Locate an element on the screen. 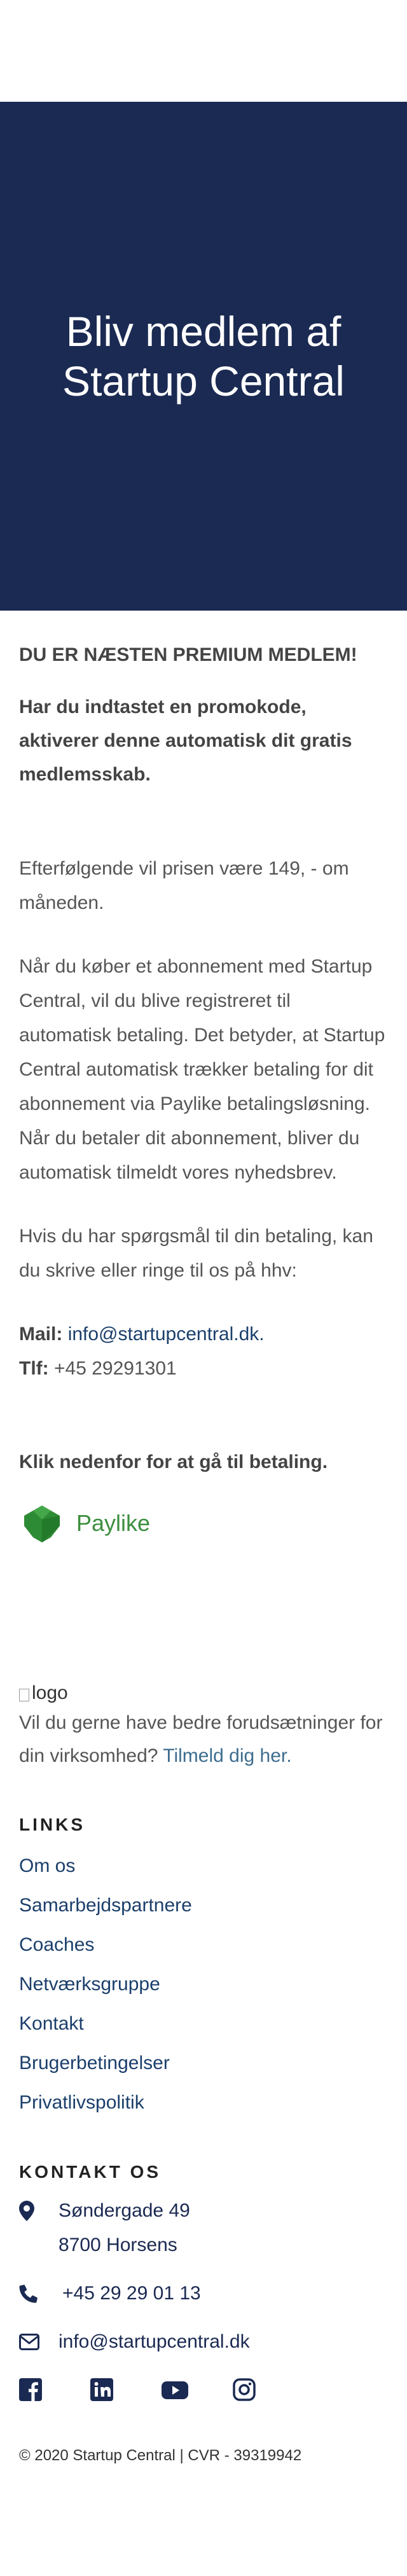 The width and height of the screenshot is (407, 2576). linkedin-icon is located at coordinates (101, 2389).